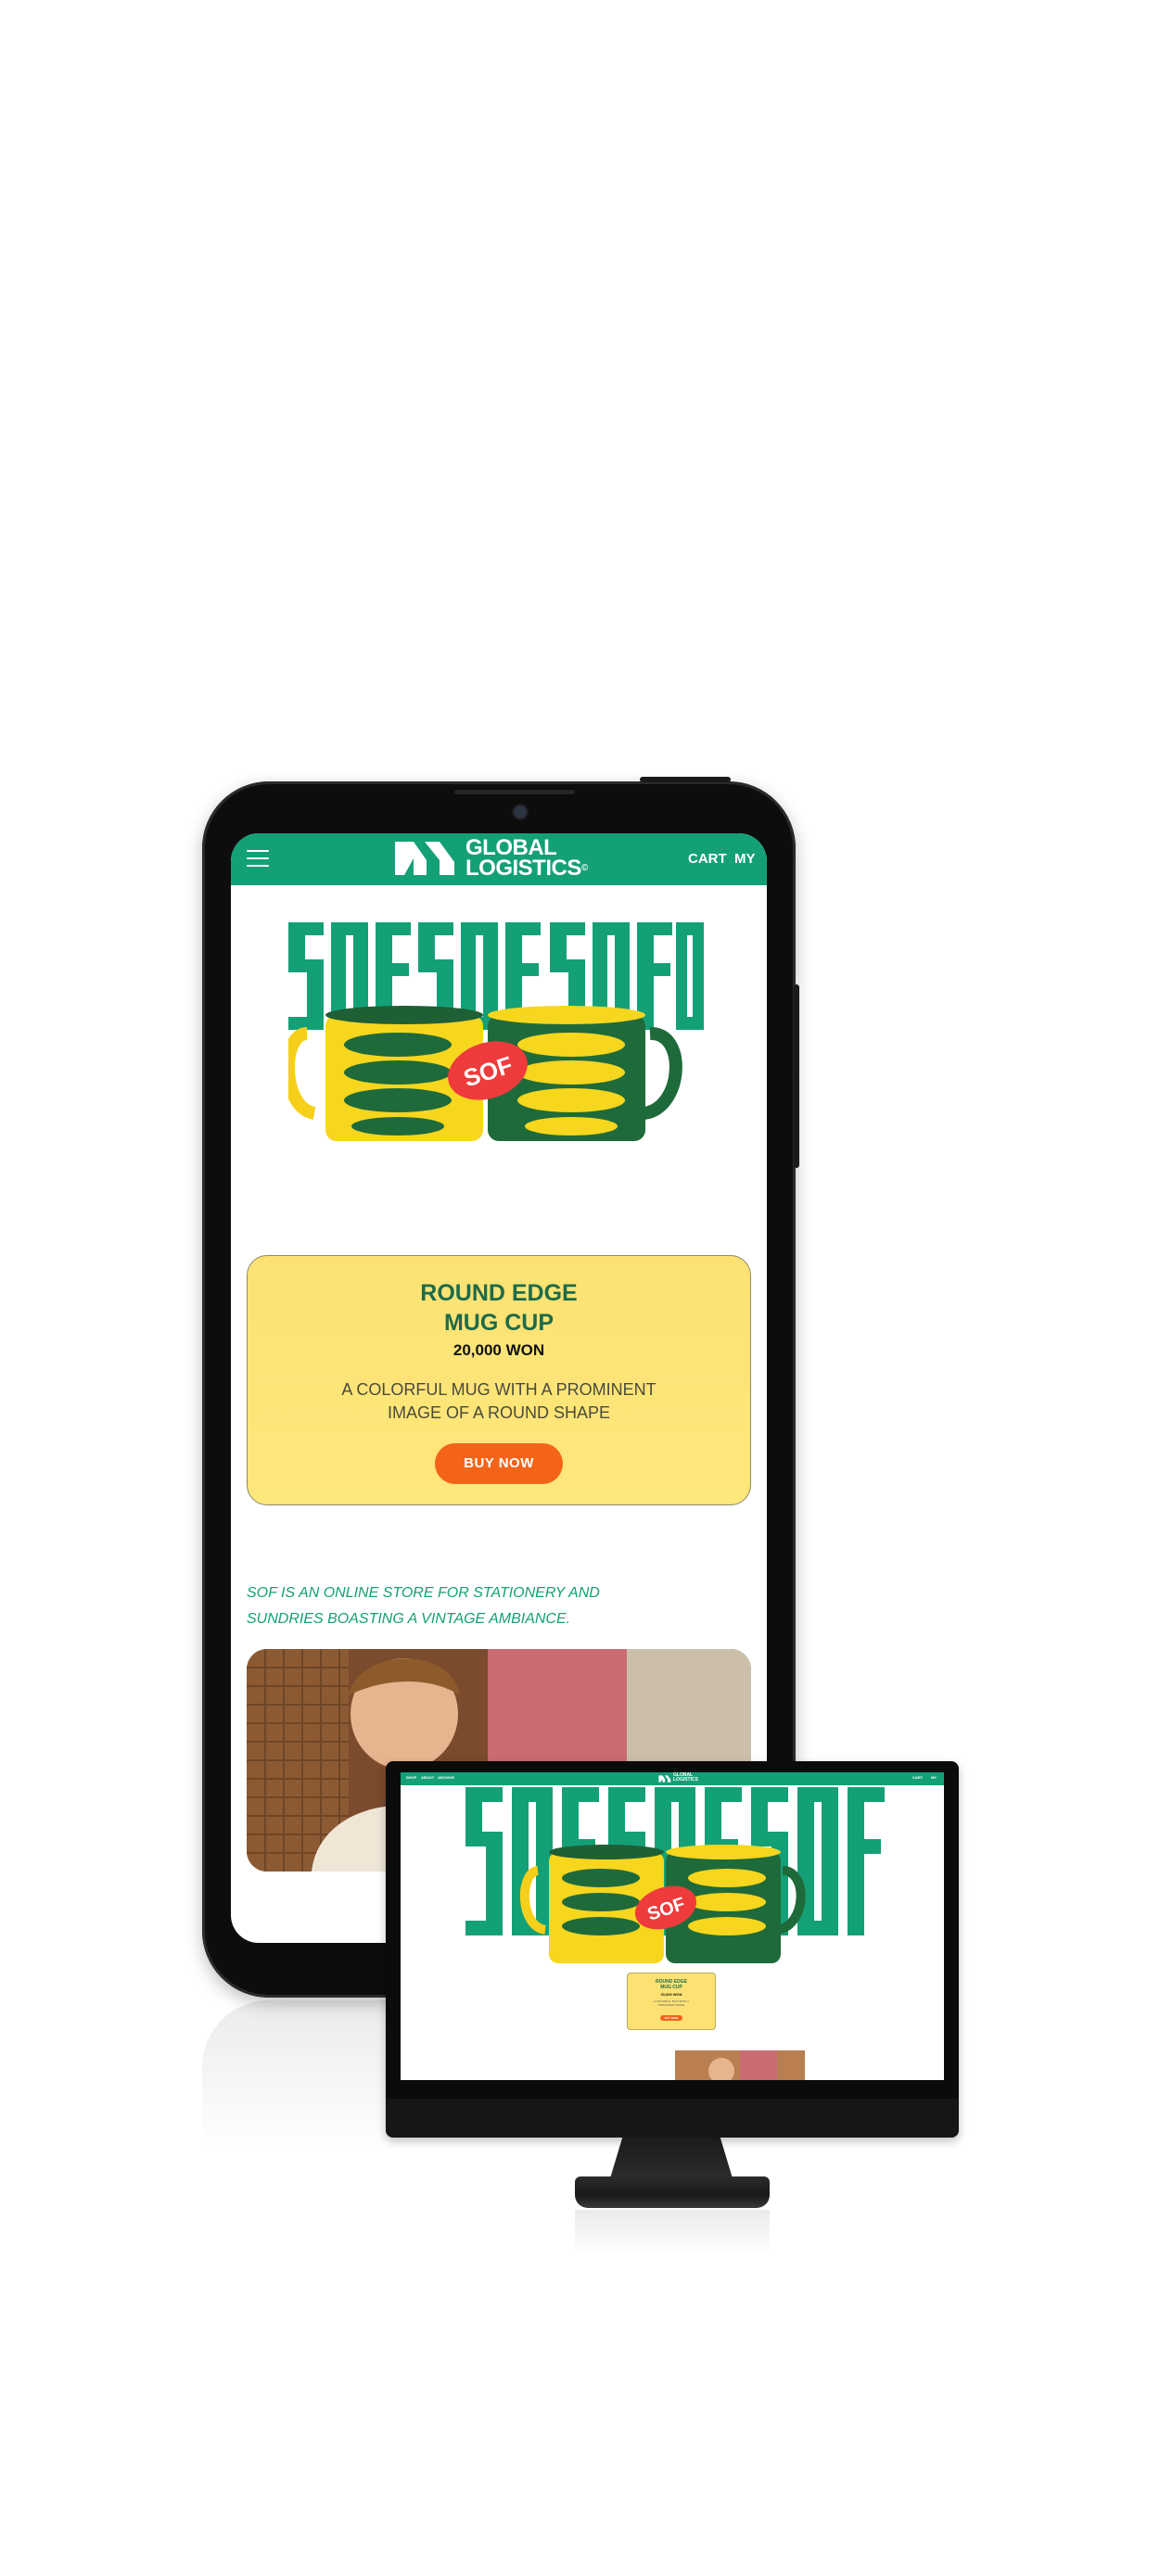 This screenshot has height=2576, width=1160. Describe the element at coordinates (520, 812) in the screenshot. I see `phone-camera` at that location.